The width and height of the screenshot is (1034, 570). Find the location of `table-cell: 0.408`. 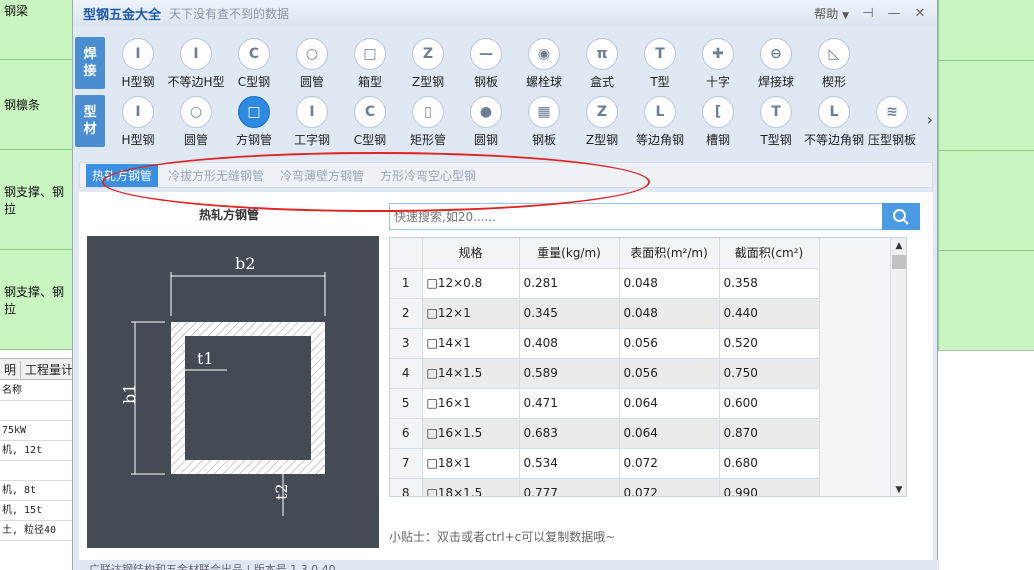

table-cell: 0.408 is located at coordinates (569, 343).